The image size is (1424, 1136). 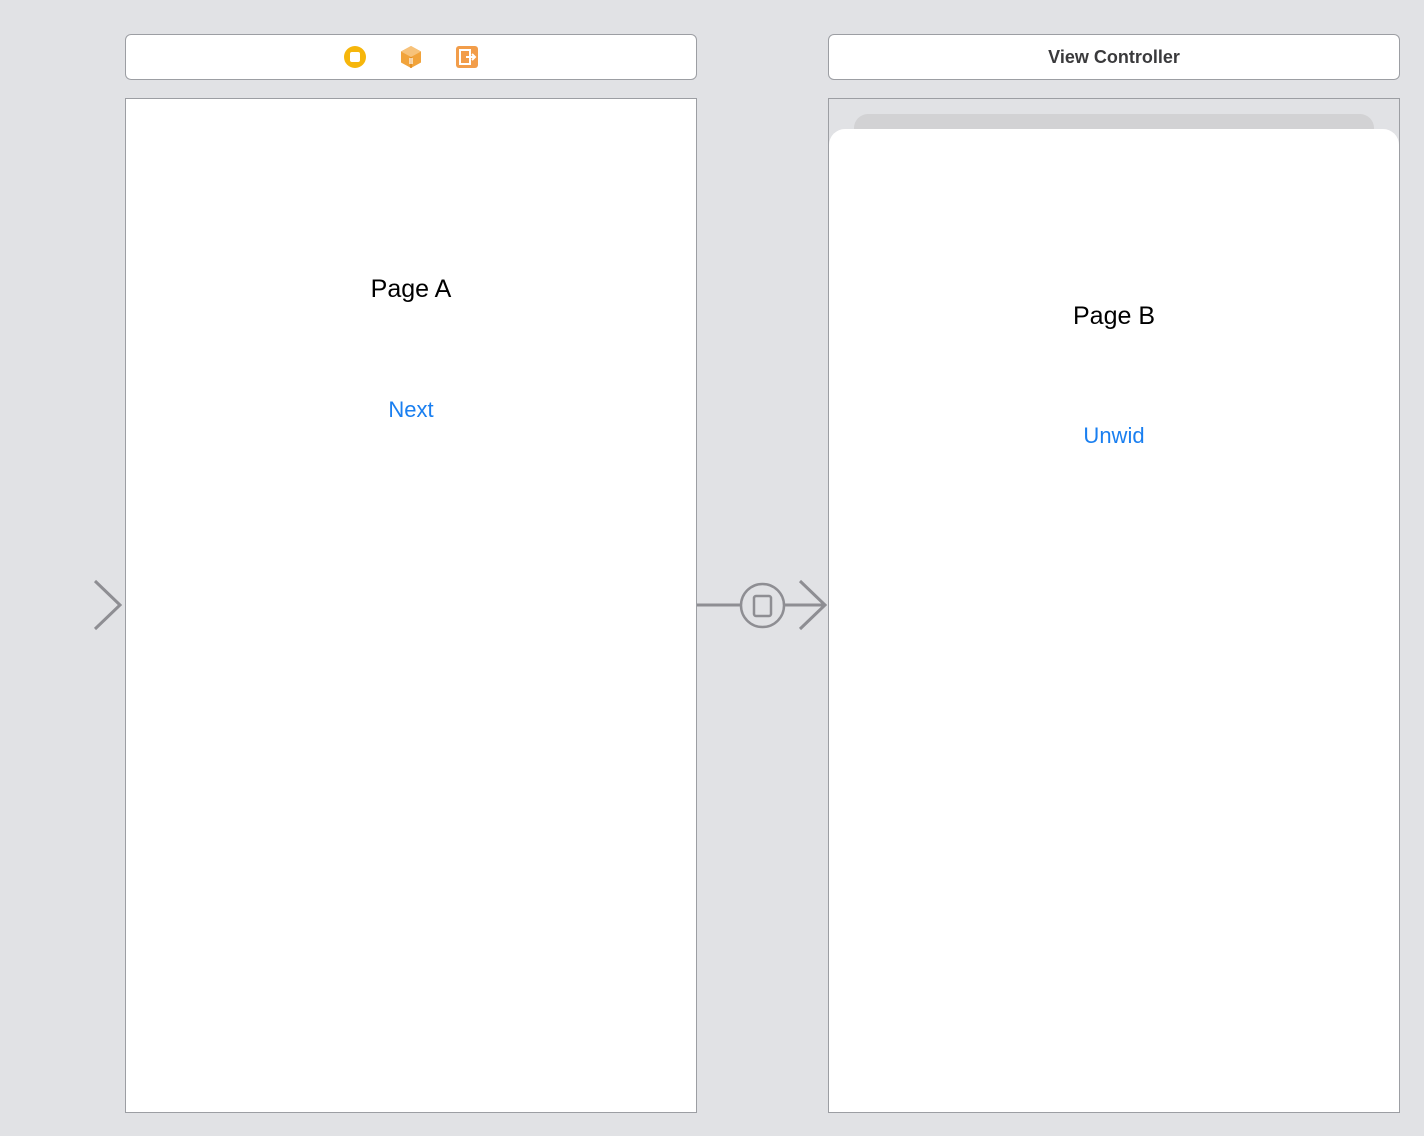 I want to click on scene-dock-page-a, so click(x=411, y=57).